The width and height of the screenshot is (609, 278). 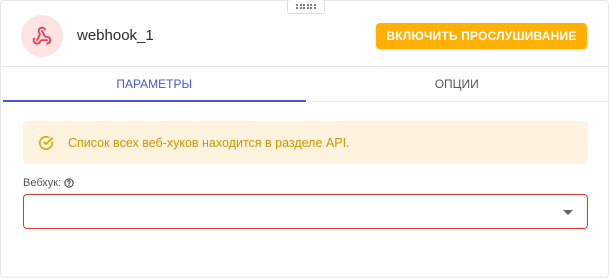 I want to click on help-circle-icon, so click(x=69, y=183).